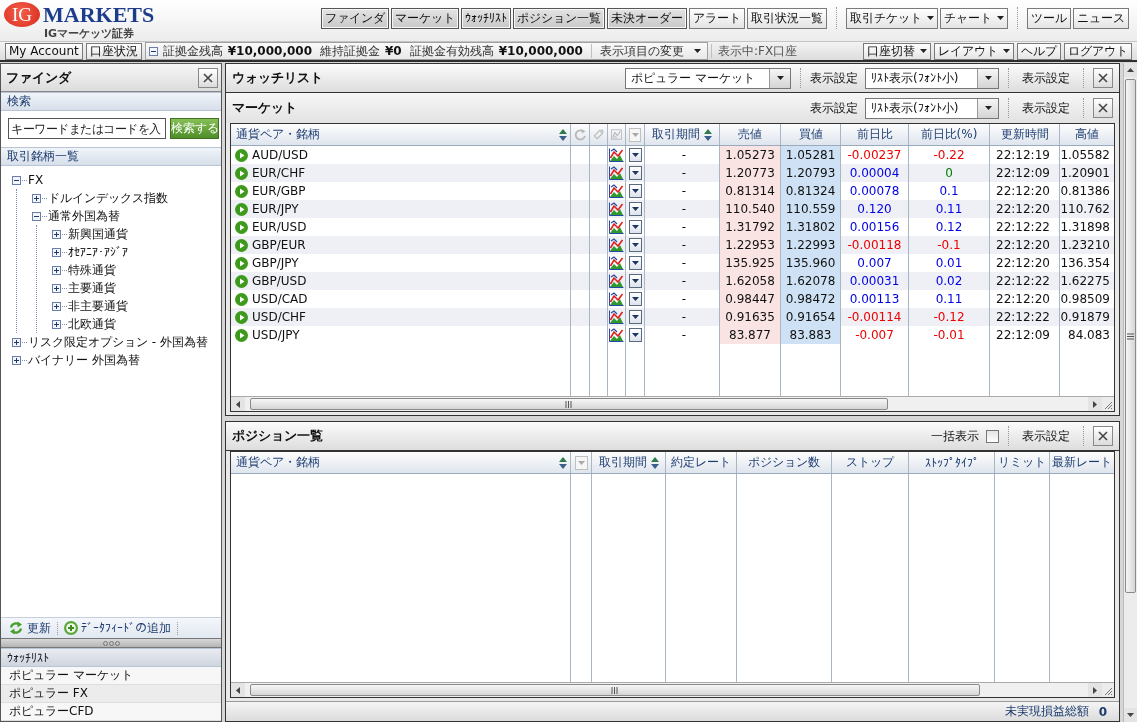  Describe the element at coordinates (84, 216) in the screenshot. I see `tree-item: 通常外国為替` at that location.